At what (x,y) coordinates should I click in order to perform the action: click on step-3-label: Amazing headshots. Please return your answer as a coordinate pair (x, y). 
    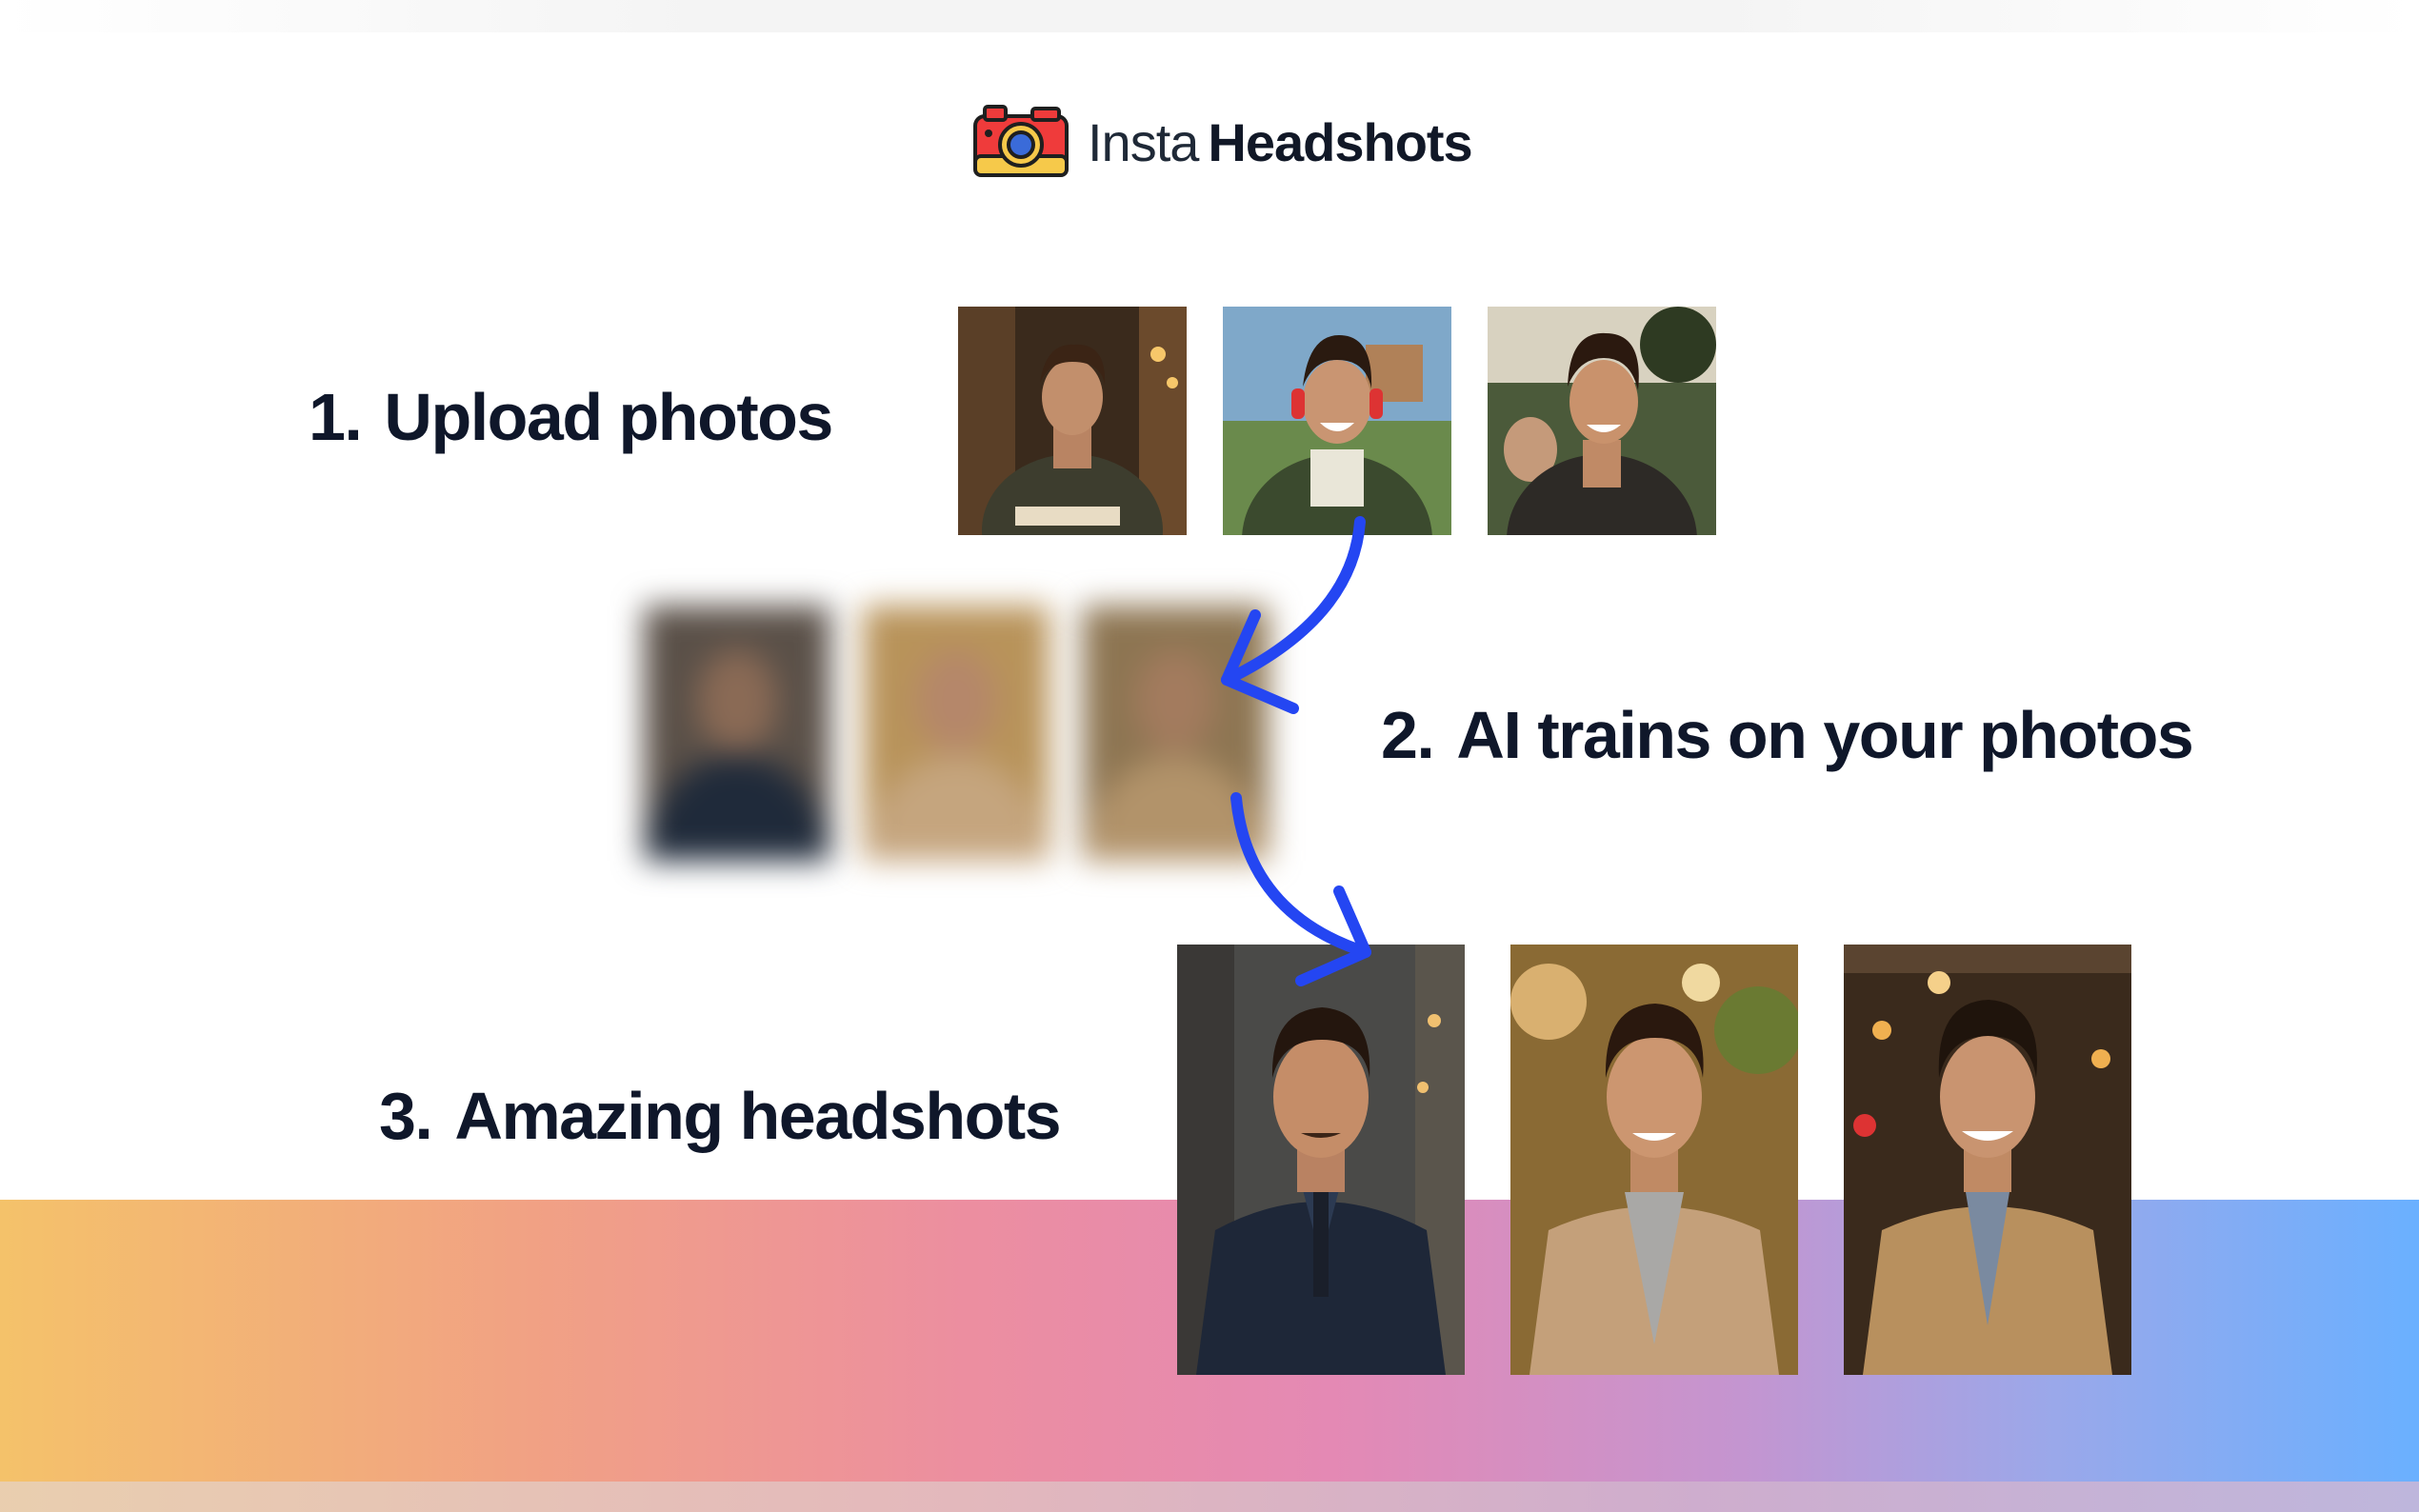
    Looking at the image, I should click on (757, 1116).